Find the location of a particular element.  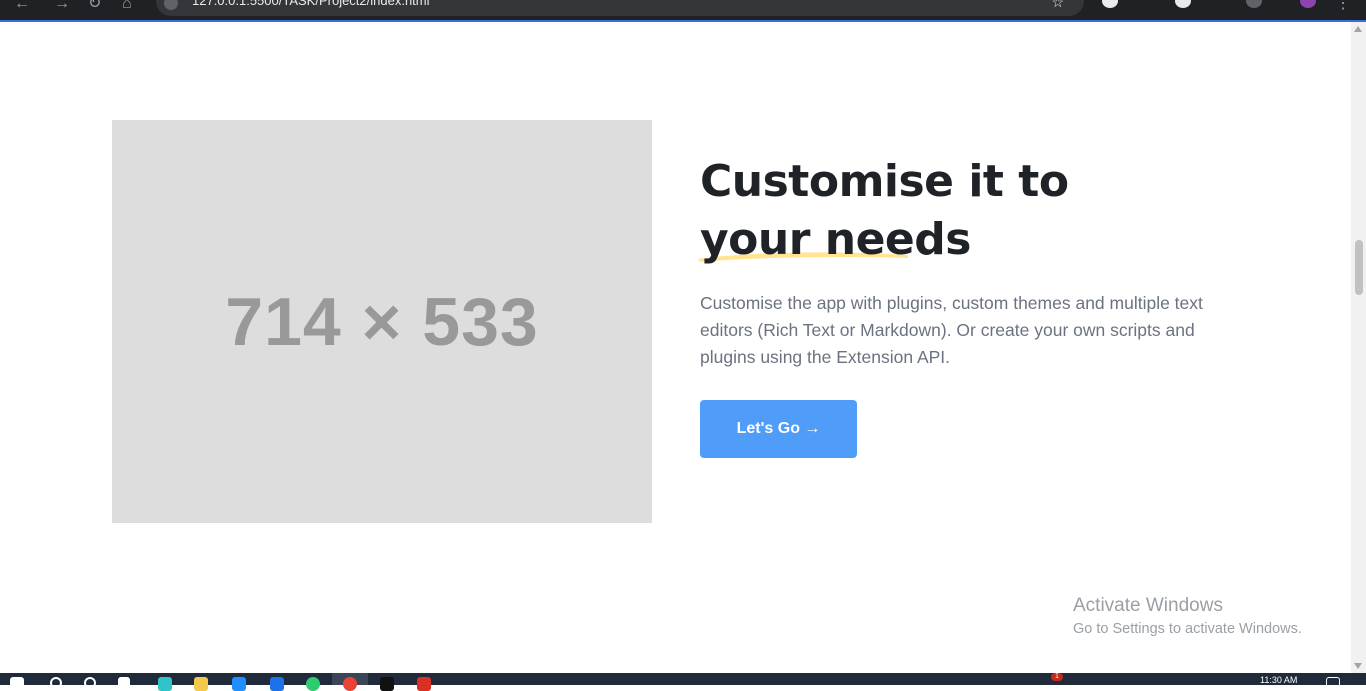

task-view-icon is located at coordinates (124, 684).